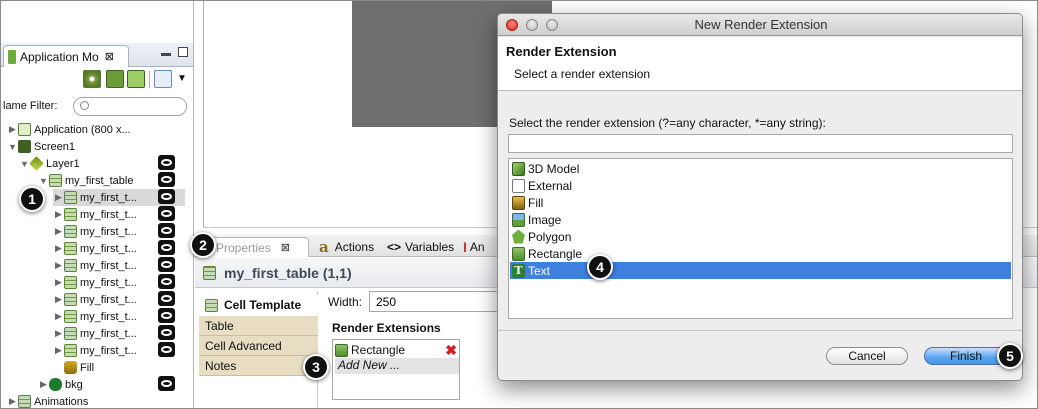 The width and height of the screenshot is (1038, 409). What do you see at coordinates (79, 367) in the screenshot?
I see `tree-item-fill: Fill` at bounding box center [79, 367].